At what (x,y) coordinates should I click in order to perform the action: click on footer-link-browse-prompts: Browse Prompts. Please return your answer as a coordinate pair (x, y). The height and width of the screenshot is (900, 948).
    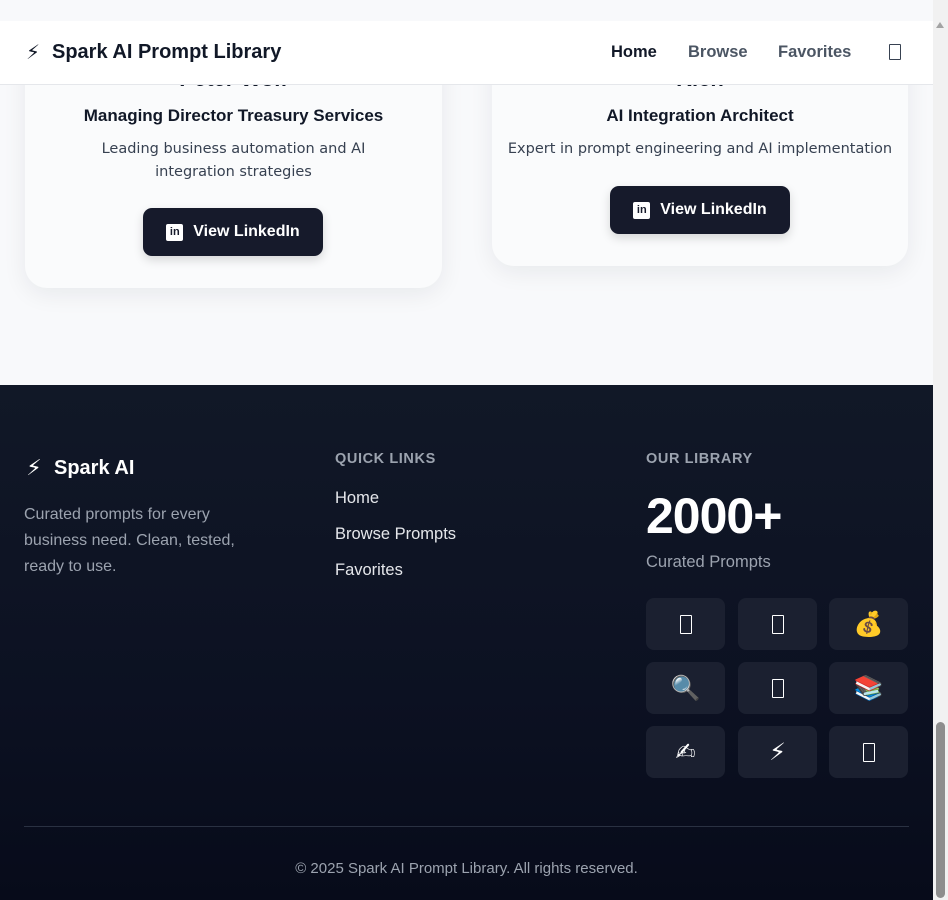
    Looking at the image, I should click on (395, 534).